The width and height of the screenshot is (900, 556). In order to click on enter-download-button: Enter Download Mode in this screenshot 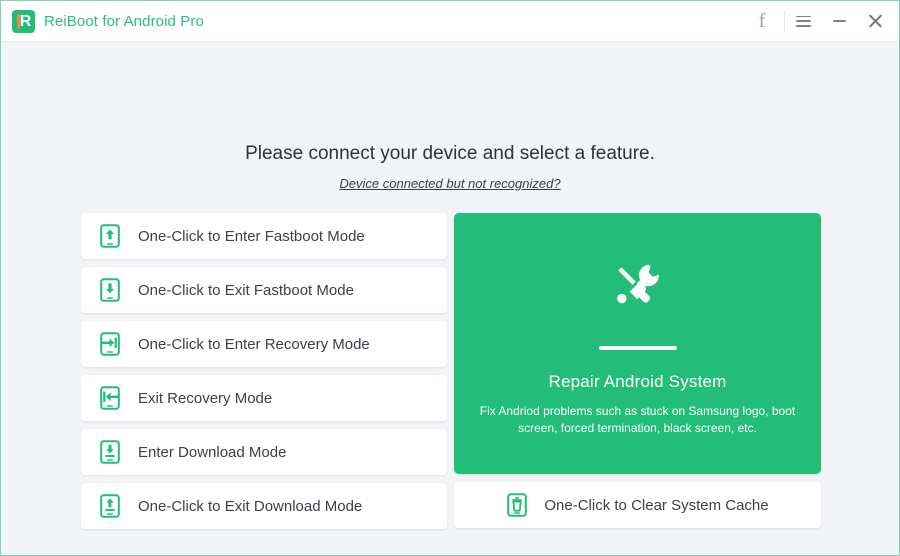, I will do `click(264, 452)`.